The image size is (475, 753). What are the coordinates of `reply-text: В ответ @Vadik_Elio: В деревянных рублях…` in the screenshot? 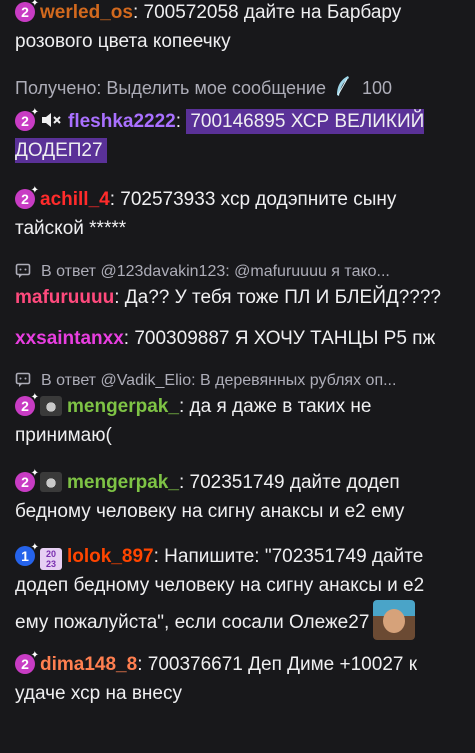 It's located at (219, 380).